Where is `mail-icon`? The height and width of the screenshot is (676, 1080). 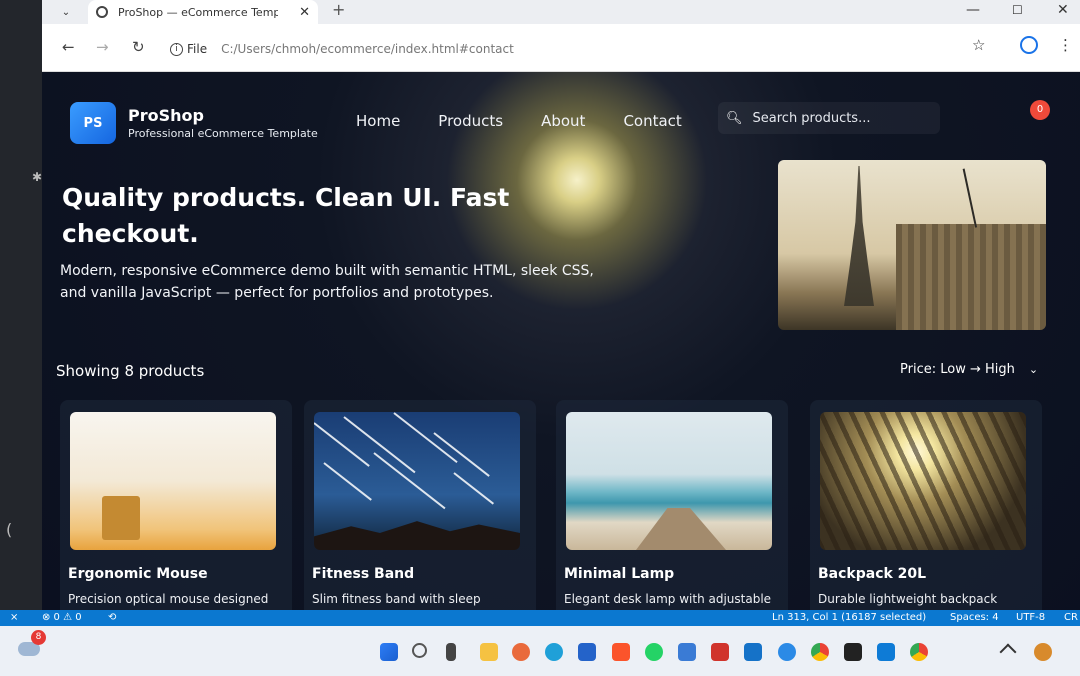 mail-icon is located at coordinates (720, 652).